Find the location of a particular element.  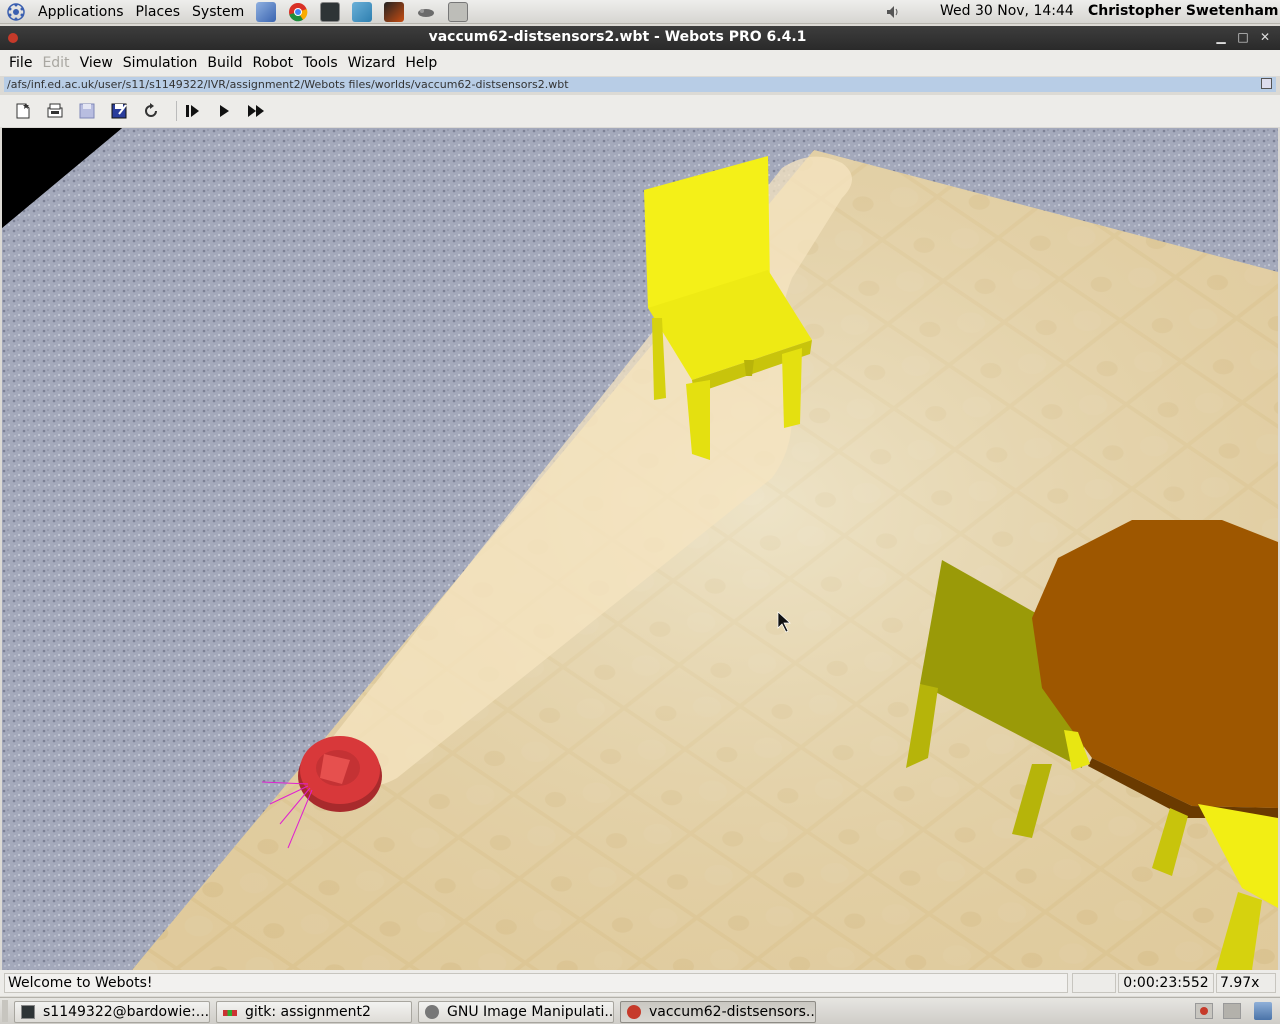

vacuum-robot is located at coordinates (340, 774).